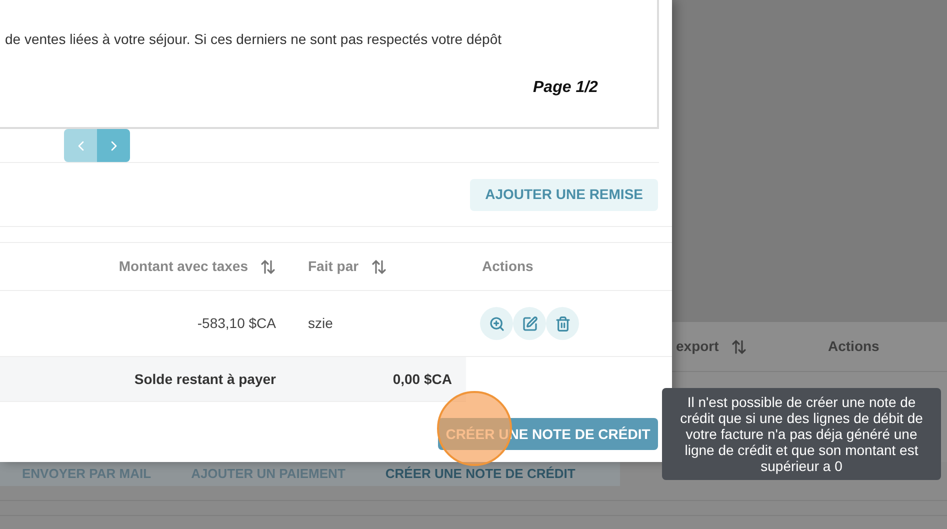 This screenshot has width=947, height=529. I want to click on delete-button, so click(562, 323).